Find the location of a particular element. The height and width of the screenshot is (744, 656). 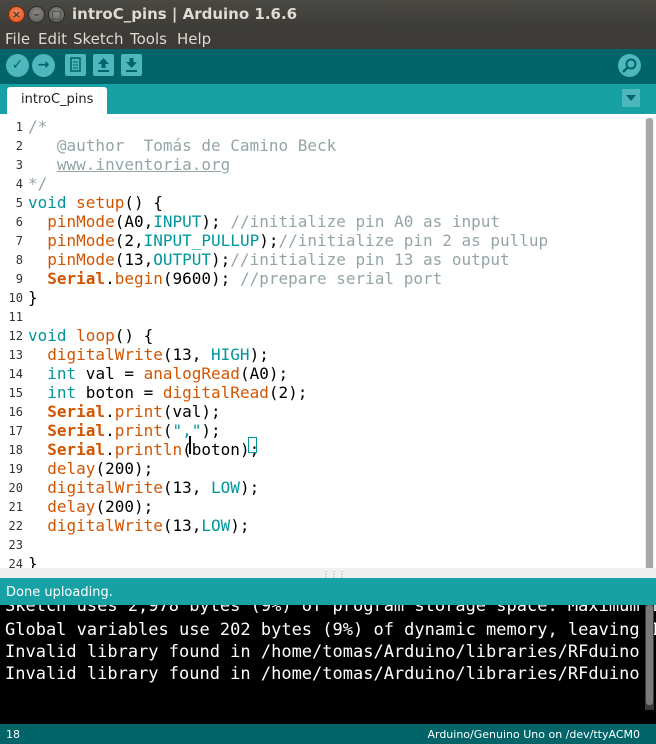

code-line: int val = analogRead(A0); is located at coordinates (158, 373).